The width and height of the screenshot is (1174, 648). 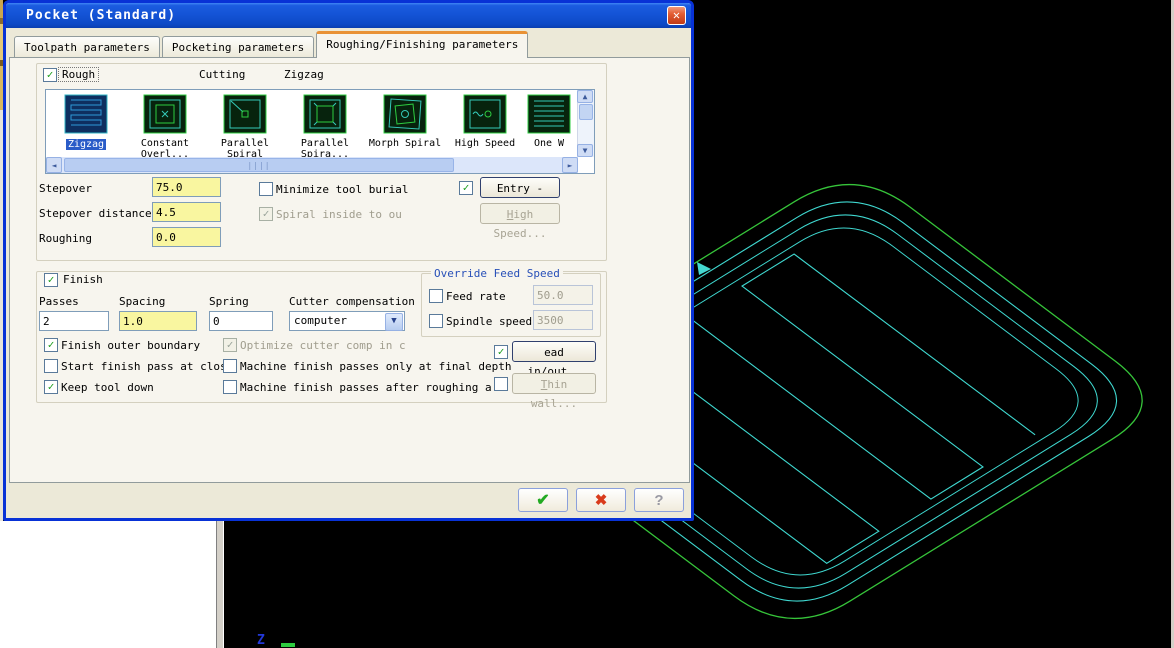 I want to click on axis-gnomon: Z, so click(x=276, y=640).